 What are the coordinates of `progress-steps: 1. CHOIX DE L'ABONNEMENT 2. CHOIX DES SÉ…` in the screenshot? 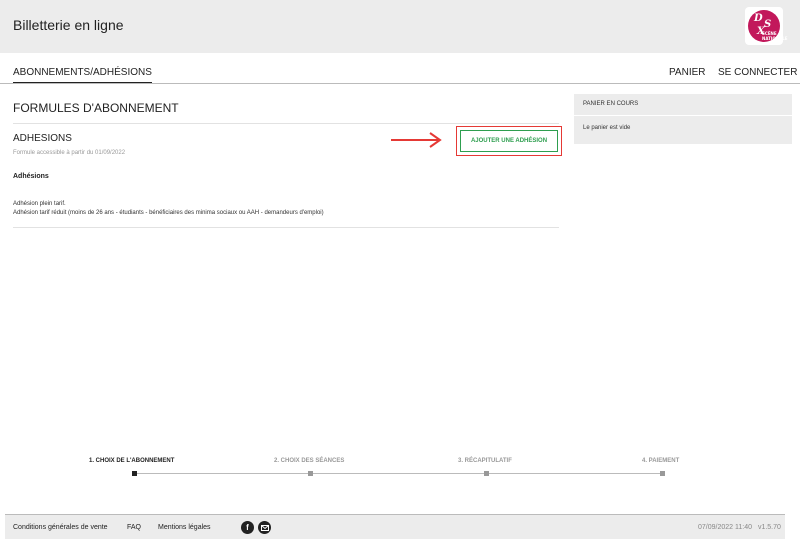 It's located at (400, 467).